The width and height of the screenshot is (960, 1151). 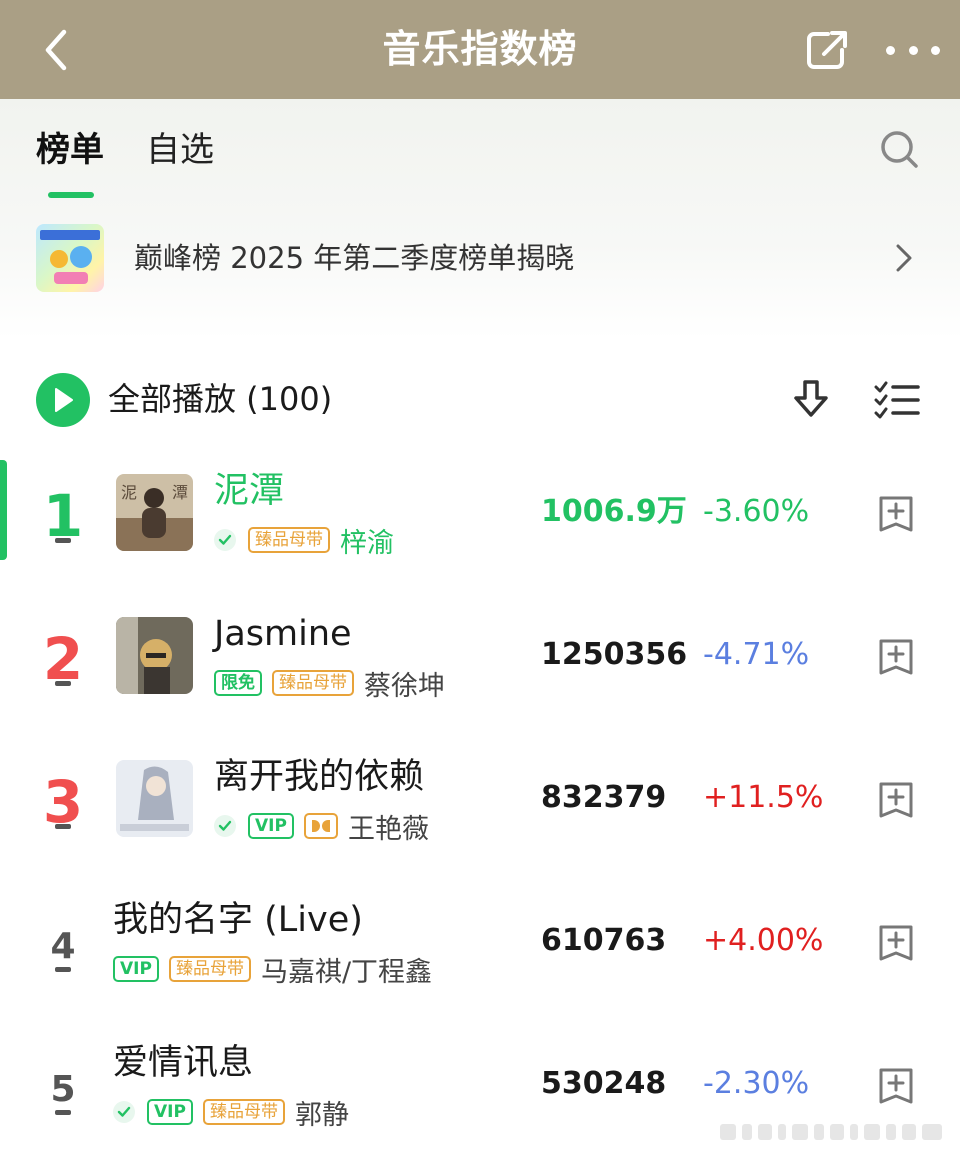 I want to click on artist-name: 王艳薇, so click(x=388, y=826).